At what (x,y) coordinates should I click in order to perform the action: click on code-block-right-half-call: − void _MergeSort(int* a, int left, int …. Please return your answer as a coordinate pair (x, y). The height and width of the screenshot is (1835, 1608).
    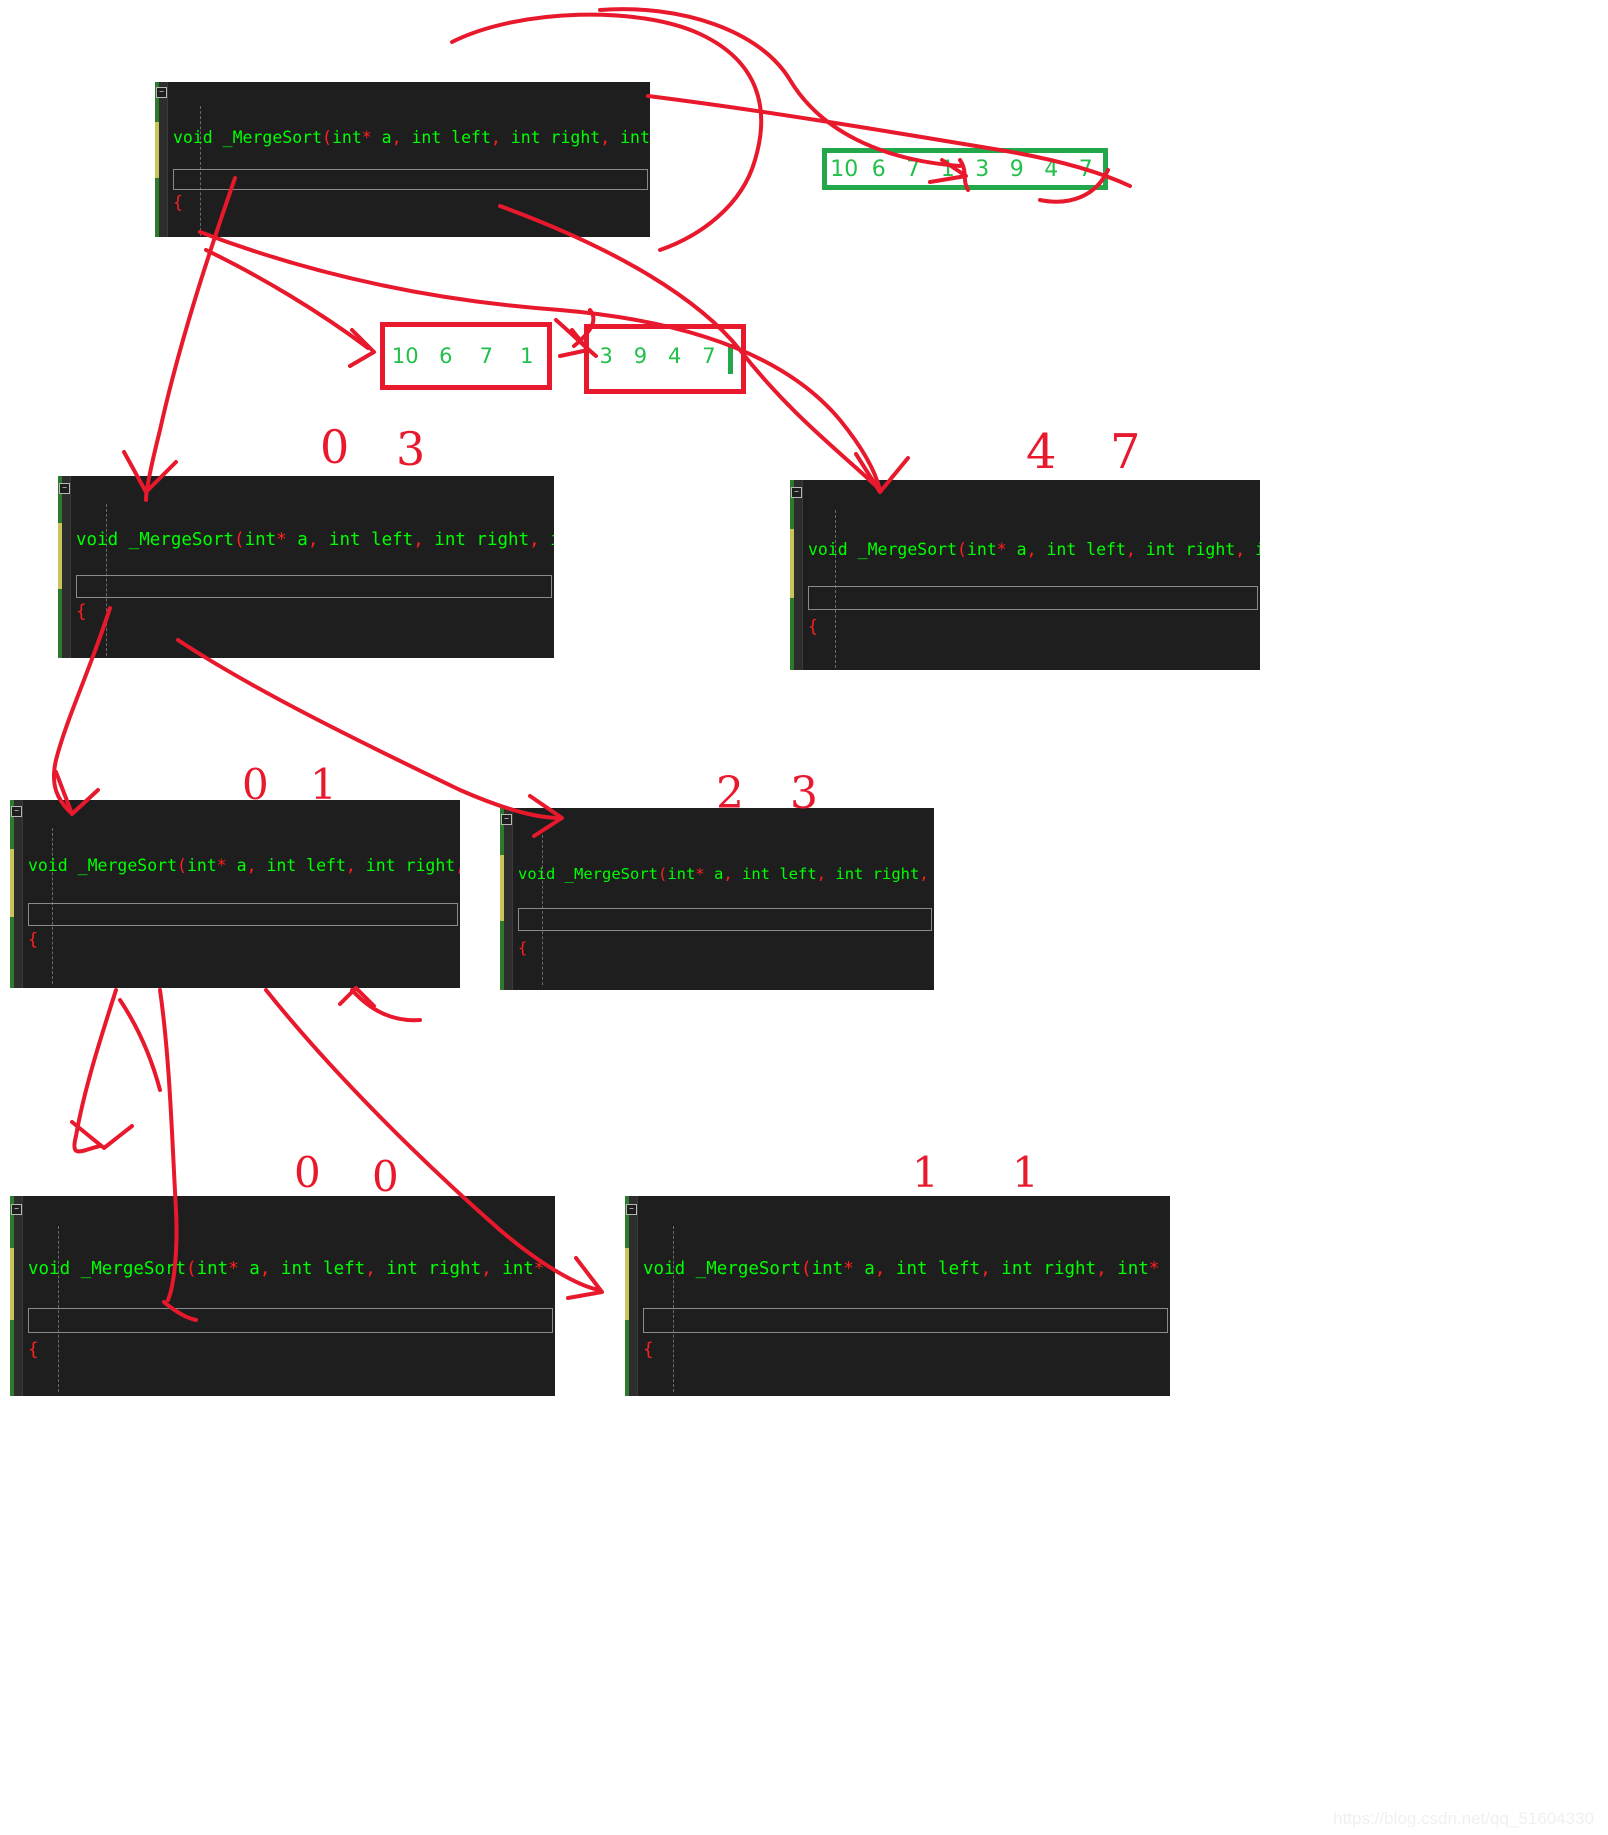
    Looking at the image, I should click on (1025, 575).